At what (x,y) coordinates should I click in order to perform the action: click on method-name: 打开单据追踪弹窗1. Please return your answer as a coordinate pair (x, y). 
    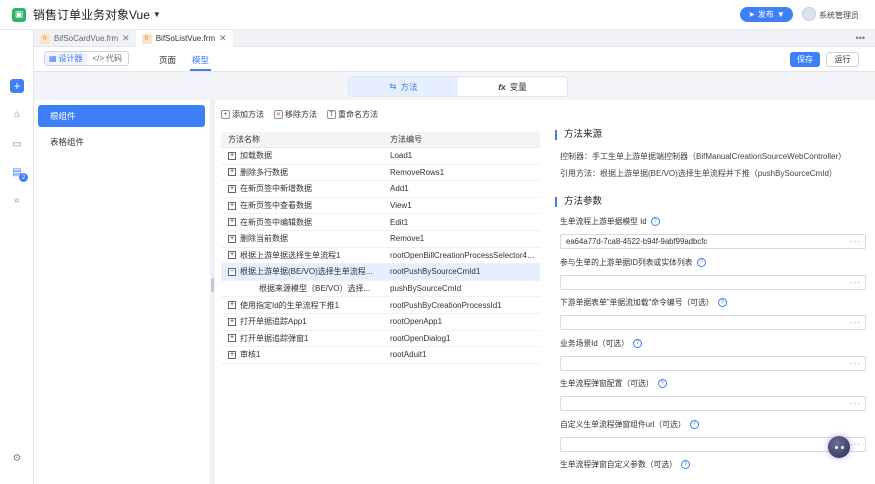
    Looking at the image, I should click on (274, 338).